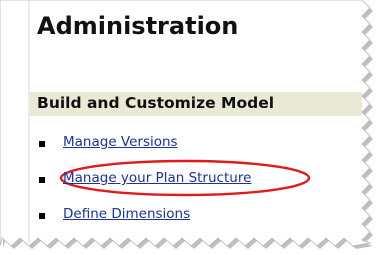  What do you see at coordinates (157, 178) in the screenshot?
I see `manage-plan-structure-link: Manage your Plan Structure` at bounding box center [157, 178].